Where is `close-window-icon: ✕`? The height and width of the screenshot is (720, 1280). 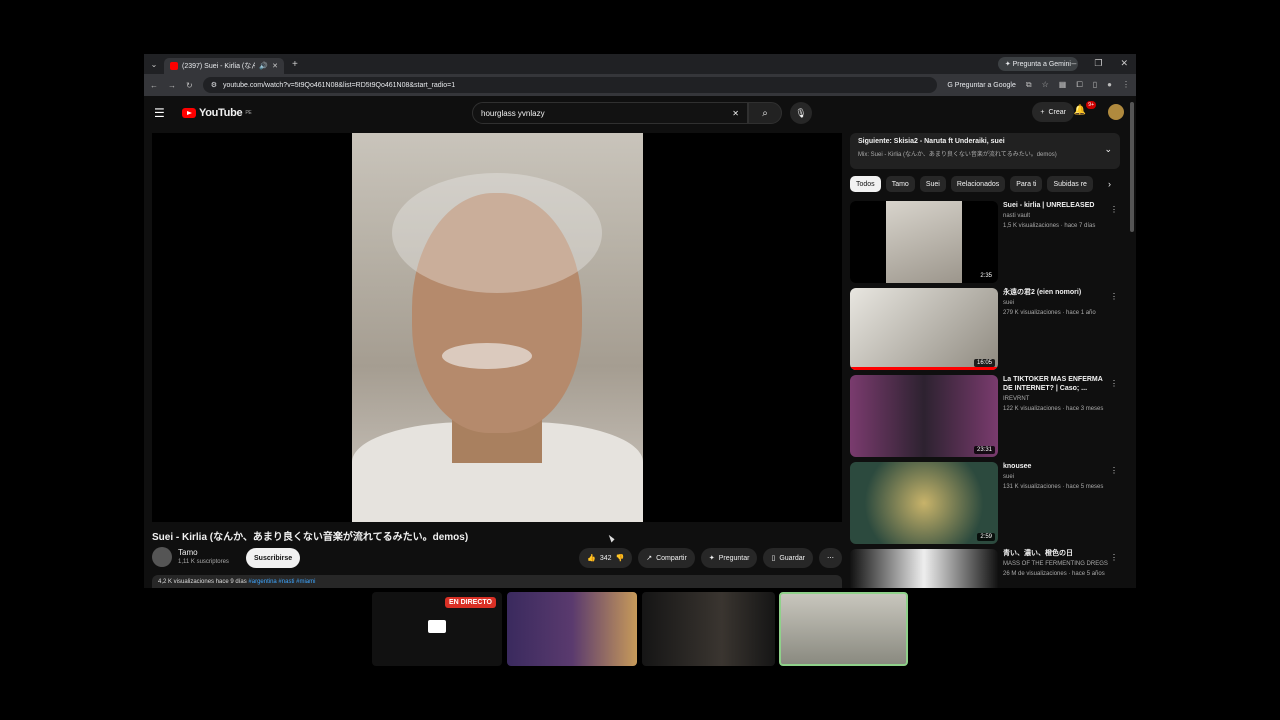 close-window-icon: ✕ is located at coordinates (1124, 63).